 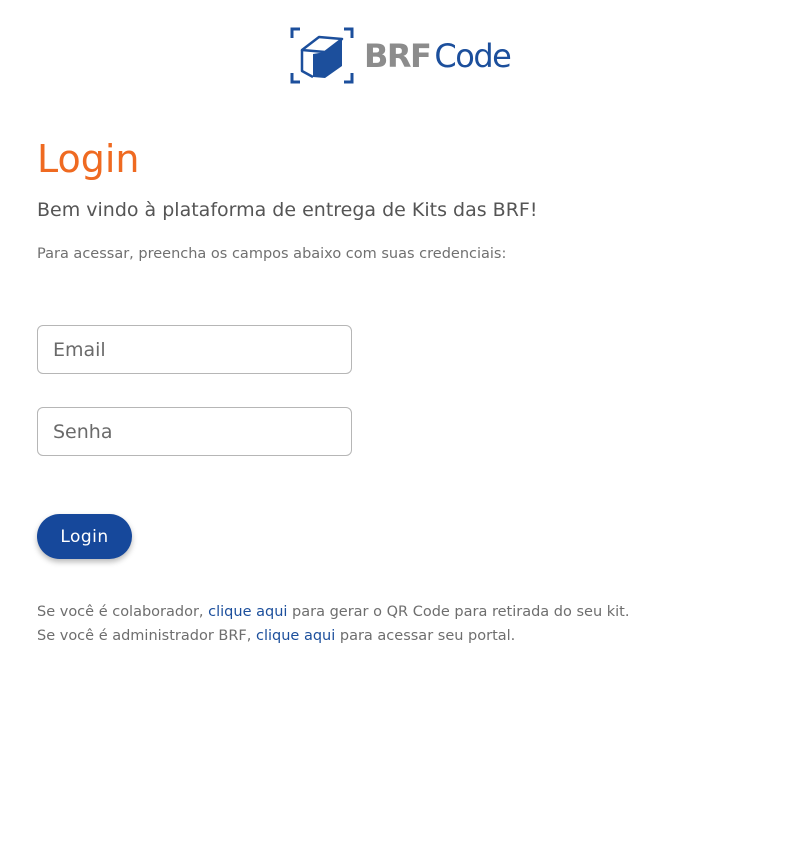 I want to click on login-button: Login, so click(x=84, y=536).